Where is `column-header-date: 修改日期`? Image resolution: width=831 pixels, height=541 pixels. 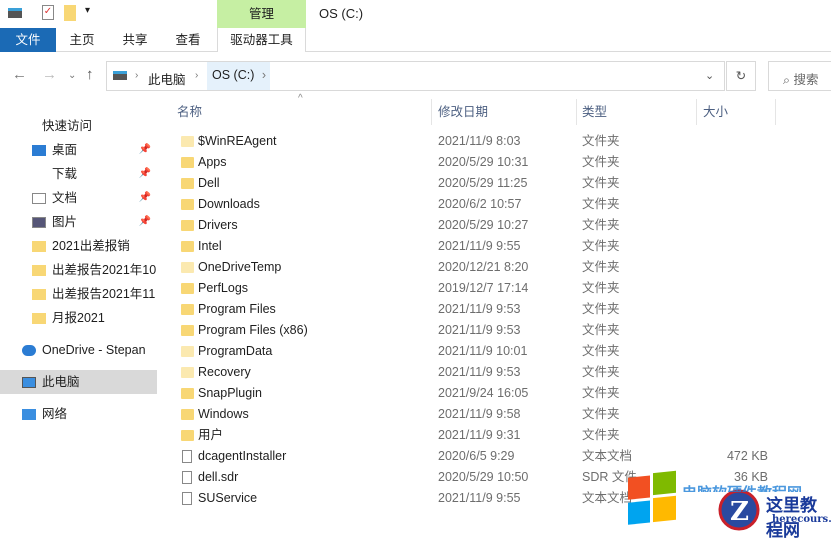
column-header-date: 修改日期 is located at coordinates (463, 112).